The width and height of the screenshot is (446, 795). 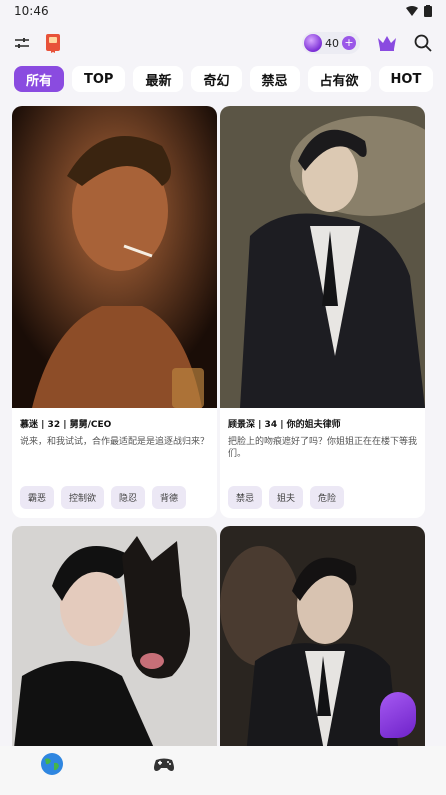 I want to click on category-tabs: 所有 TOP 最新 奇幻 禁忌 占有欲 HOT, so click(x=230, y=80).